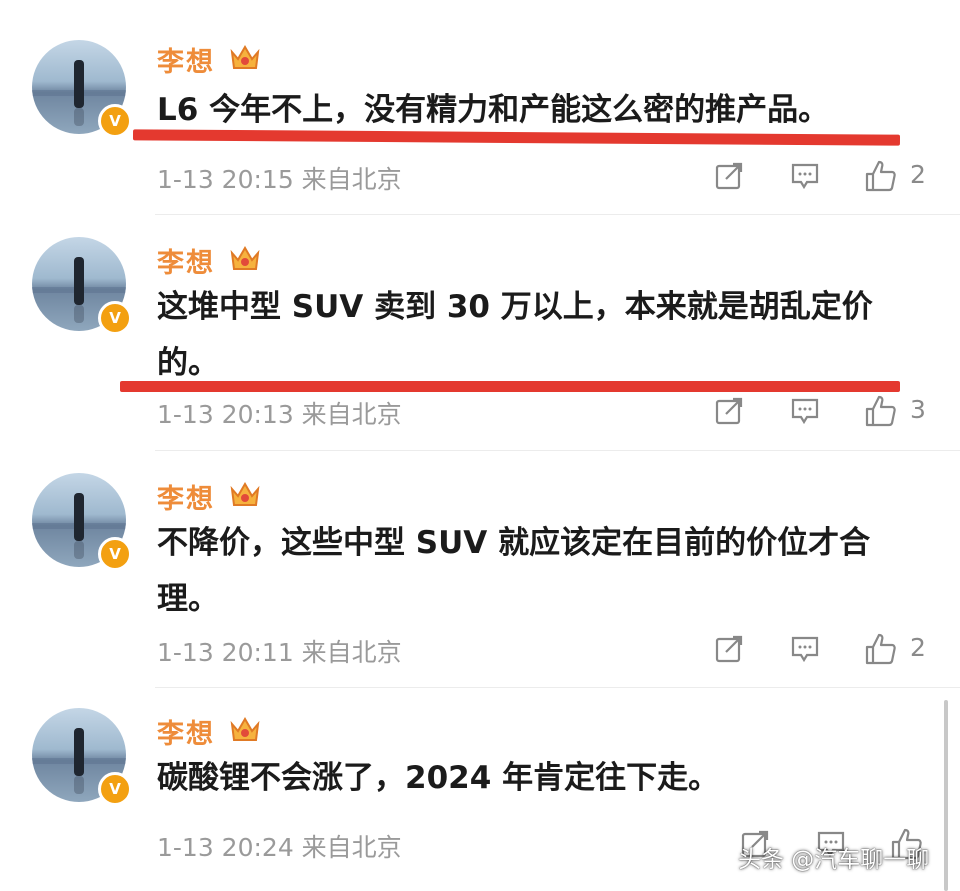 The image size is (960, 891). I want to click on comment-text: 不降价，这些中型 SUV 就应该定在目前的价位才合理。, so click(514, 571).